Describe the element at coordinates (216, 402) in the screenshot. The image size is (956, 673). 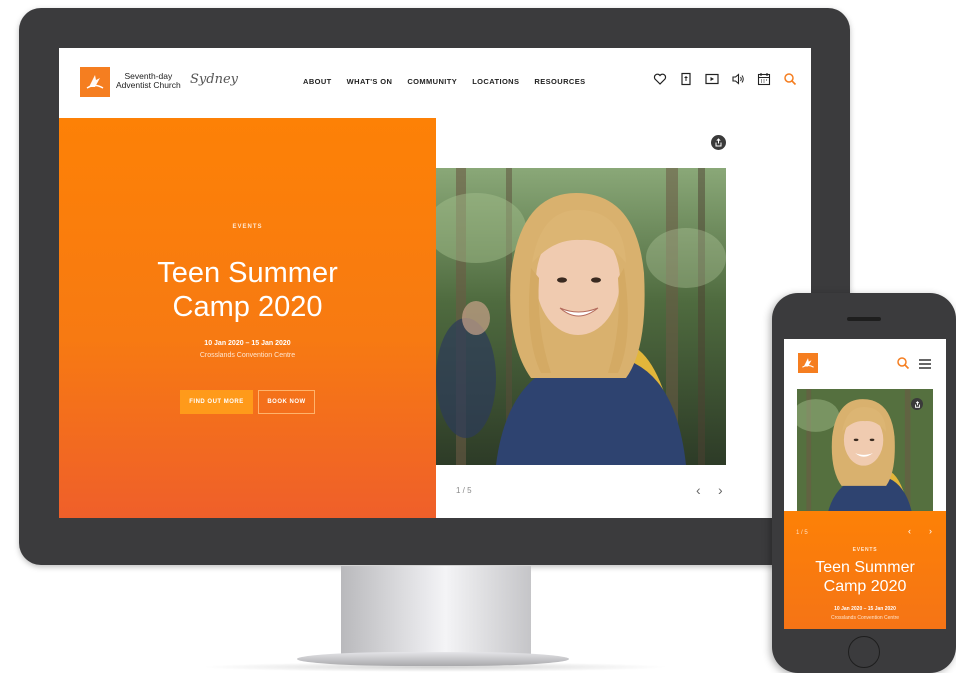
I see `find-out-more-button: FIND OUT MORE` at that location.